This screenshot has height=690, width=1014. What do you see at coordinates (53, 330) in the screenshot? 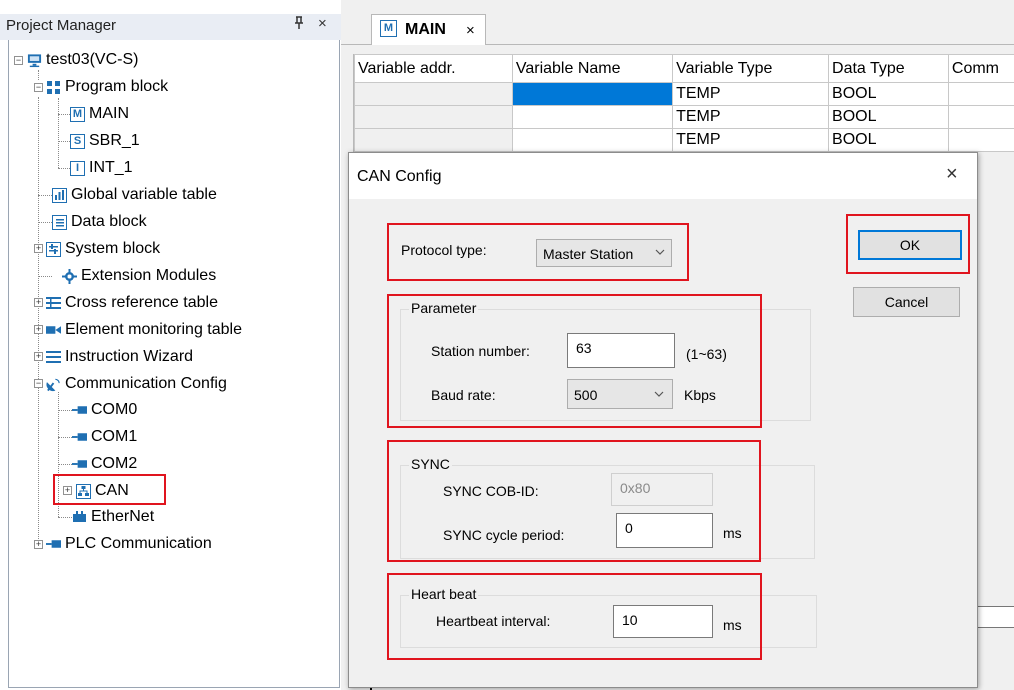
I see `monitor-camera-icon` at bounding box center [53, 330].